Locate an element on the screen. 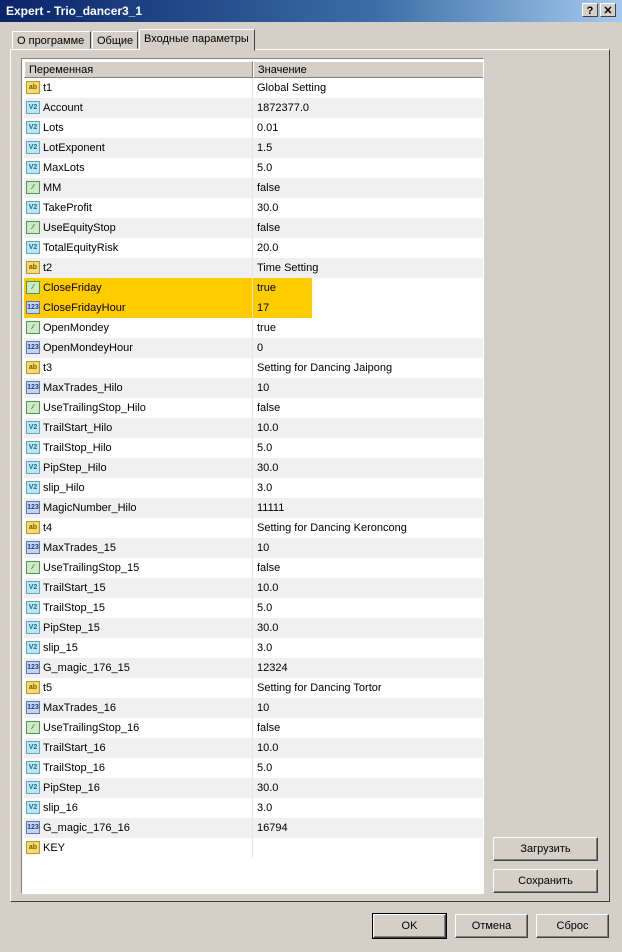 This screenshot has width=622, height=952. table-row: ⁄ MM false is located at coordinates (253, 188).